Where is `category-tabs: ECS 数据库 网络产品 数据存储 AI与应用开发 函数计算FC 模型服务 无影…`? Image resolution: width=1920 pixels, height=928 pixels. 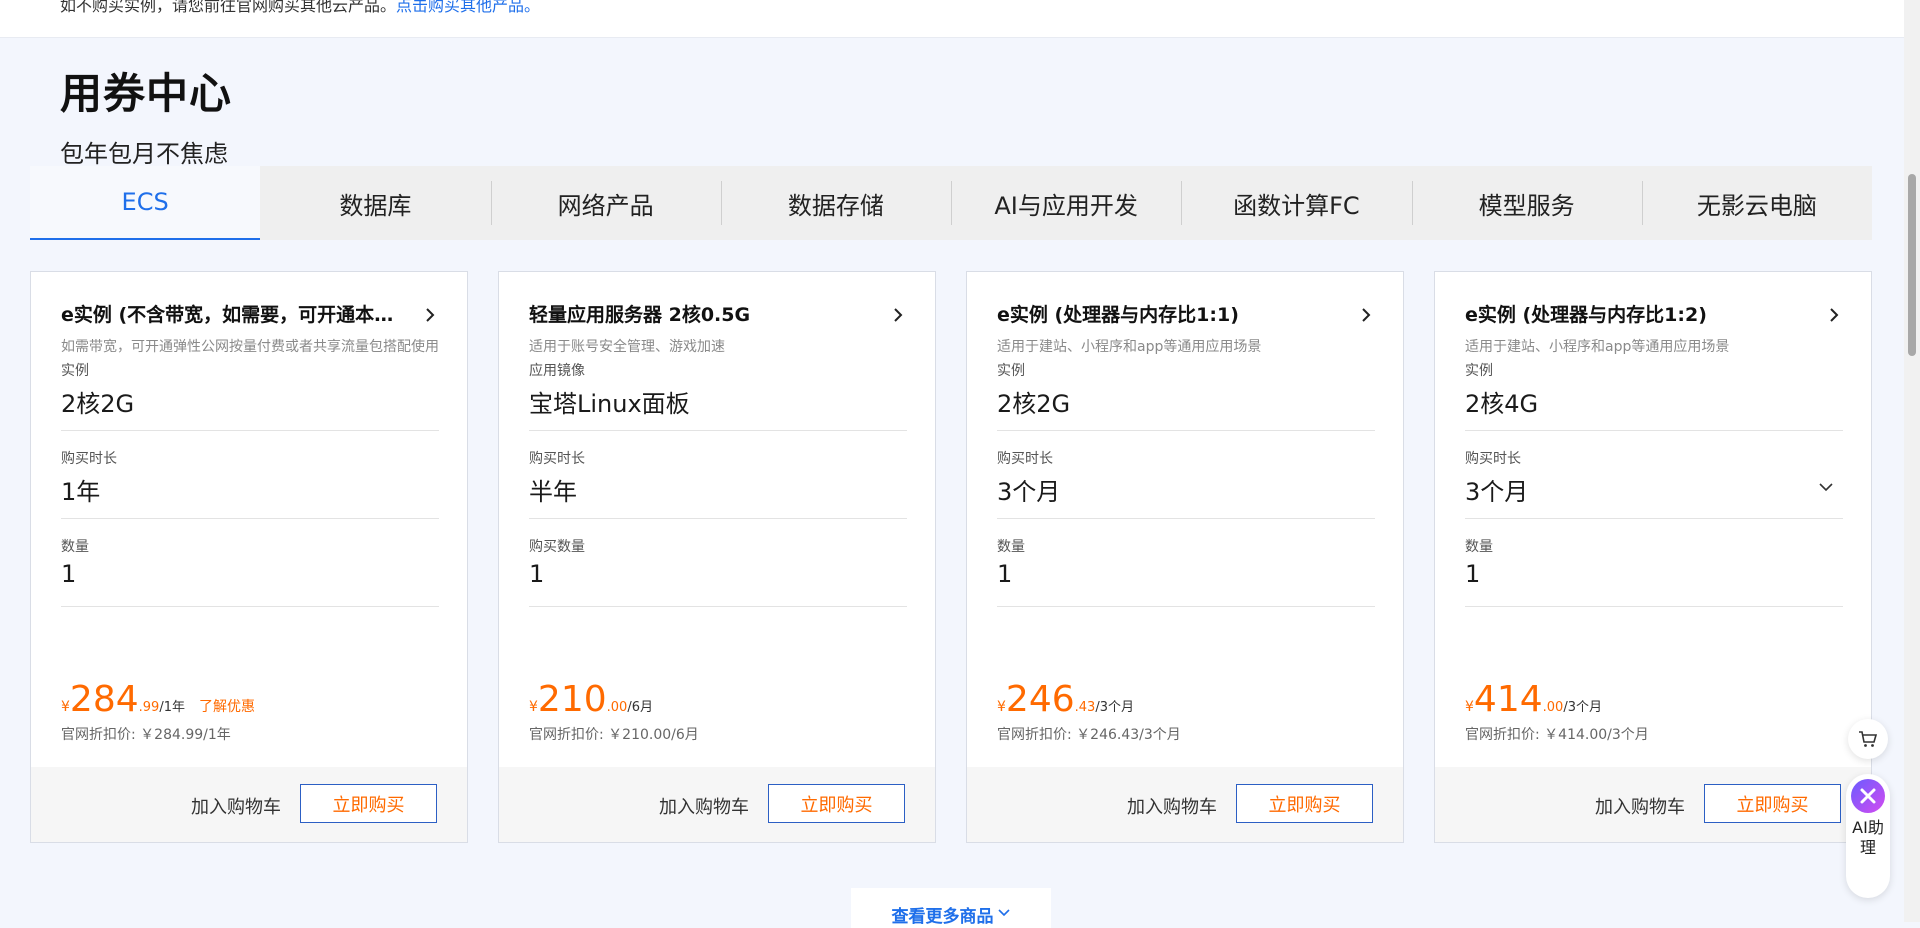 category-tabs: ECS 数据库 网络产品 数据存储 AI与应用开发 函数计算FC 模型服务 无影… is located at coordinates (951, 203).